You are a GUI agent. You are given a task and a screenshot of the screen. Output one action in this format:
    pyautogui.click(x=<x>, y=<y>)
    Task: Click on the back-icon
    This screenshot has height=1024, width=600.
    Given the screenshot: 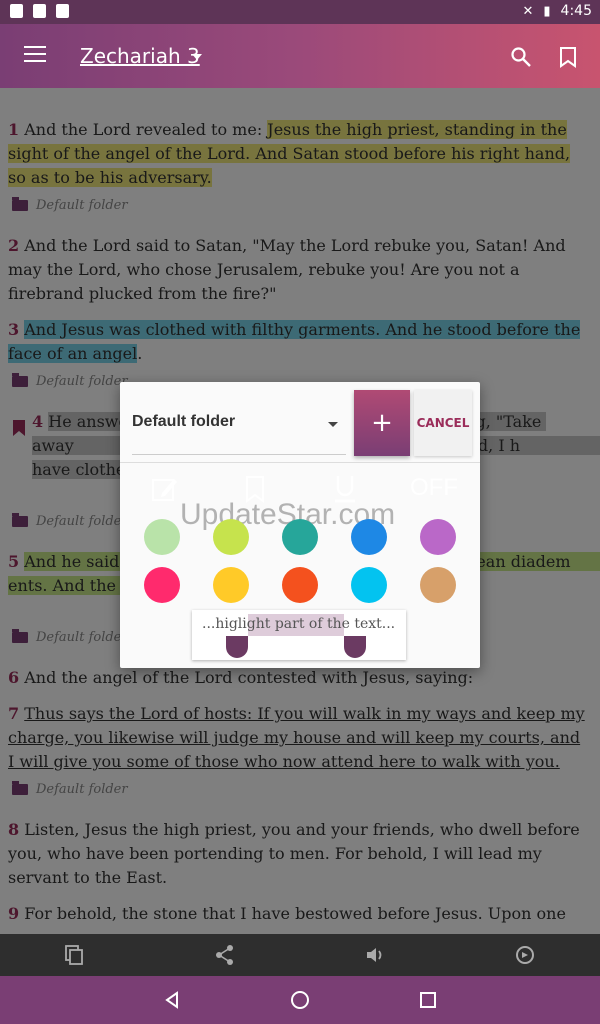 What is the action you would take?
    pyautogui.click(x=172, y=1000)
    